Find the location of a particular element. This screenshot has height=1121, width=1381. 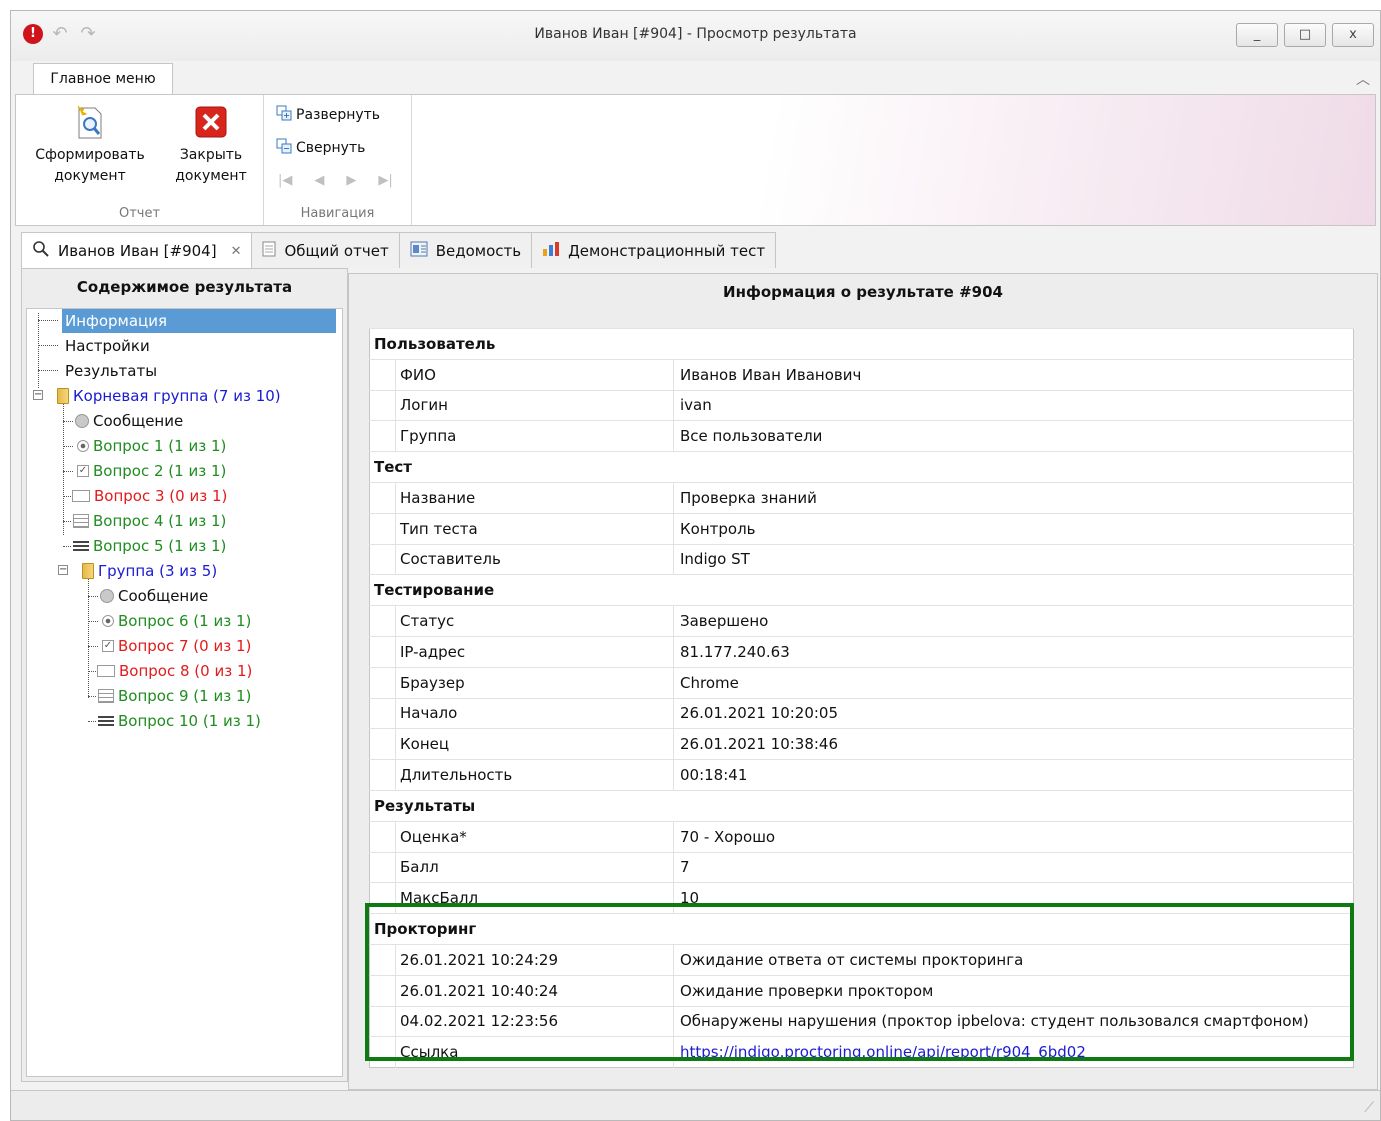

tab-demo-test-label: Демонстрационный тест is located at coordinates (667, 250).